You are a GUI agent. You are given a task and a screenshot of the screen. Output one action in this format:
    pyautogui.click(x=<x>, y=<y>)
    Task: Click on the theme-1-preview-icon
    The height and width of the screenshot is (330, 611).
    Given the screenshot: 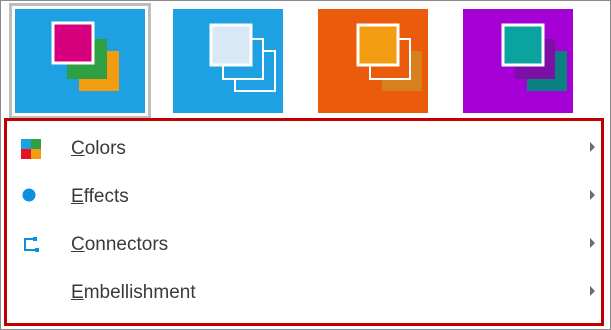 What is the action you would take?
    pyautogui.click(x=80, y=61)
    